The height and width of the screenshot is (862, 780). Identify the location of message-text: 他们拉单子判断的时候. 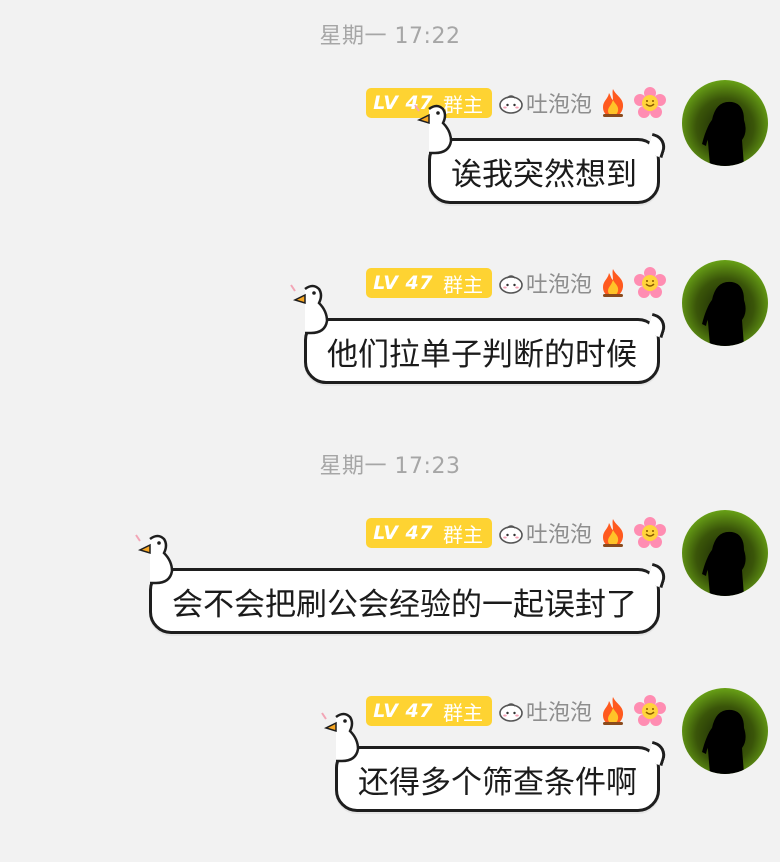
(482, 354).